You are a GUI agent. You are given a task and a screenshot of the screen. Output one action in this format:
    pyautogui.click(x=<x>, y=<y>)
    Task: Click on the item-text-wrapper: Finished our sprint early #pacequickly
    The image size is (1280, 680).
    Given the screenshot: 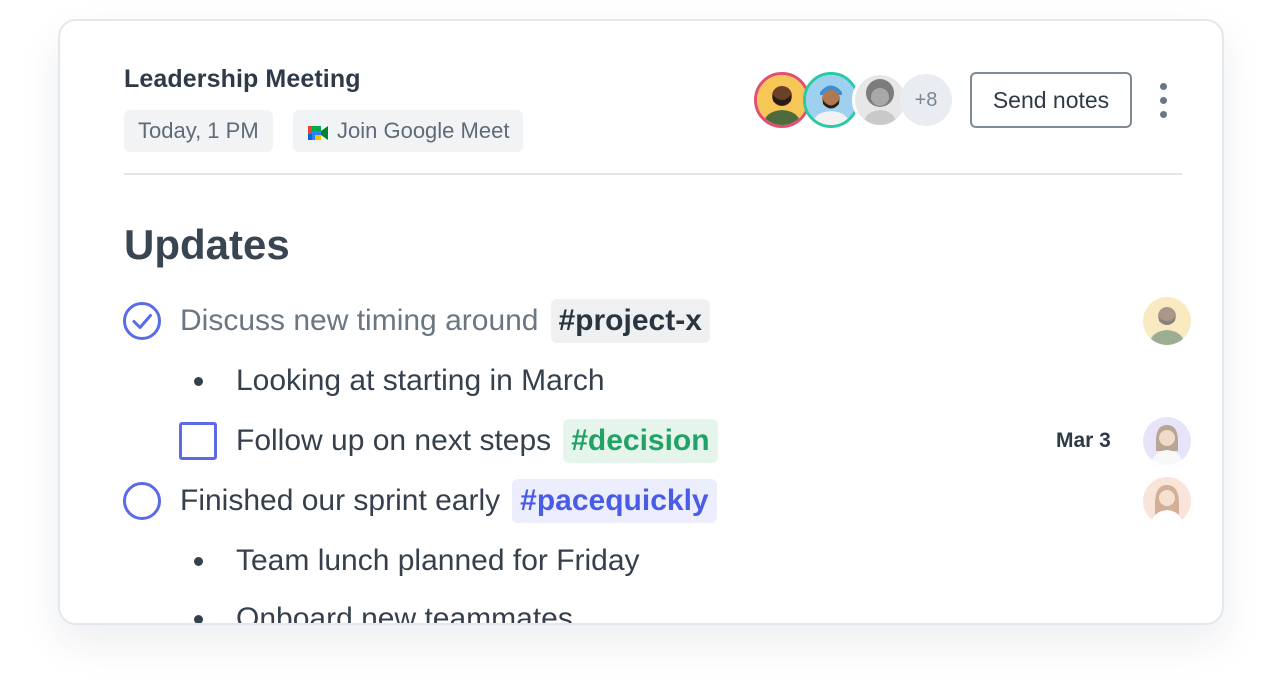 What is the action you would take?
    pyautogui.click(x=448, y=501)
    